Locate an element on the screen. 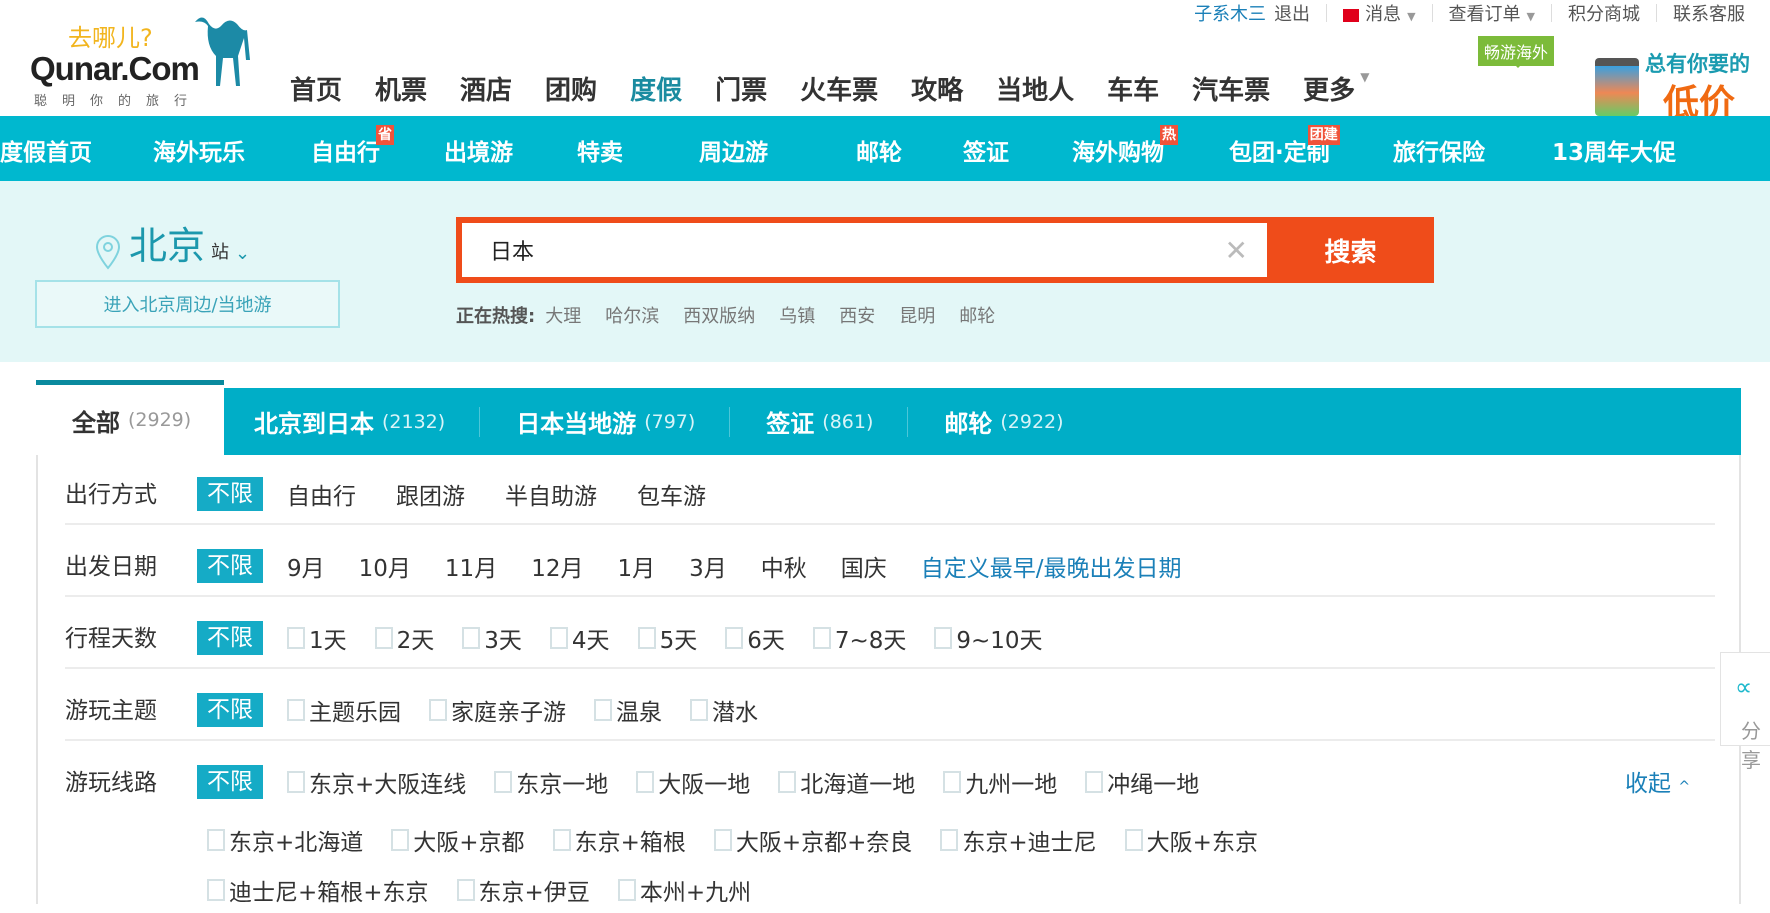 This screenshot has width=1770, height=913. main-nav-item: 门票 is located at coordinates (741, 88).